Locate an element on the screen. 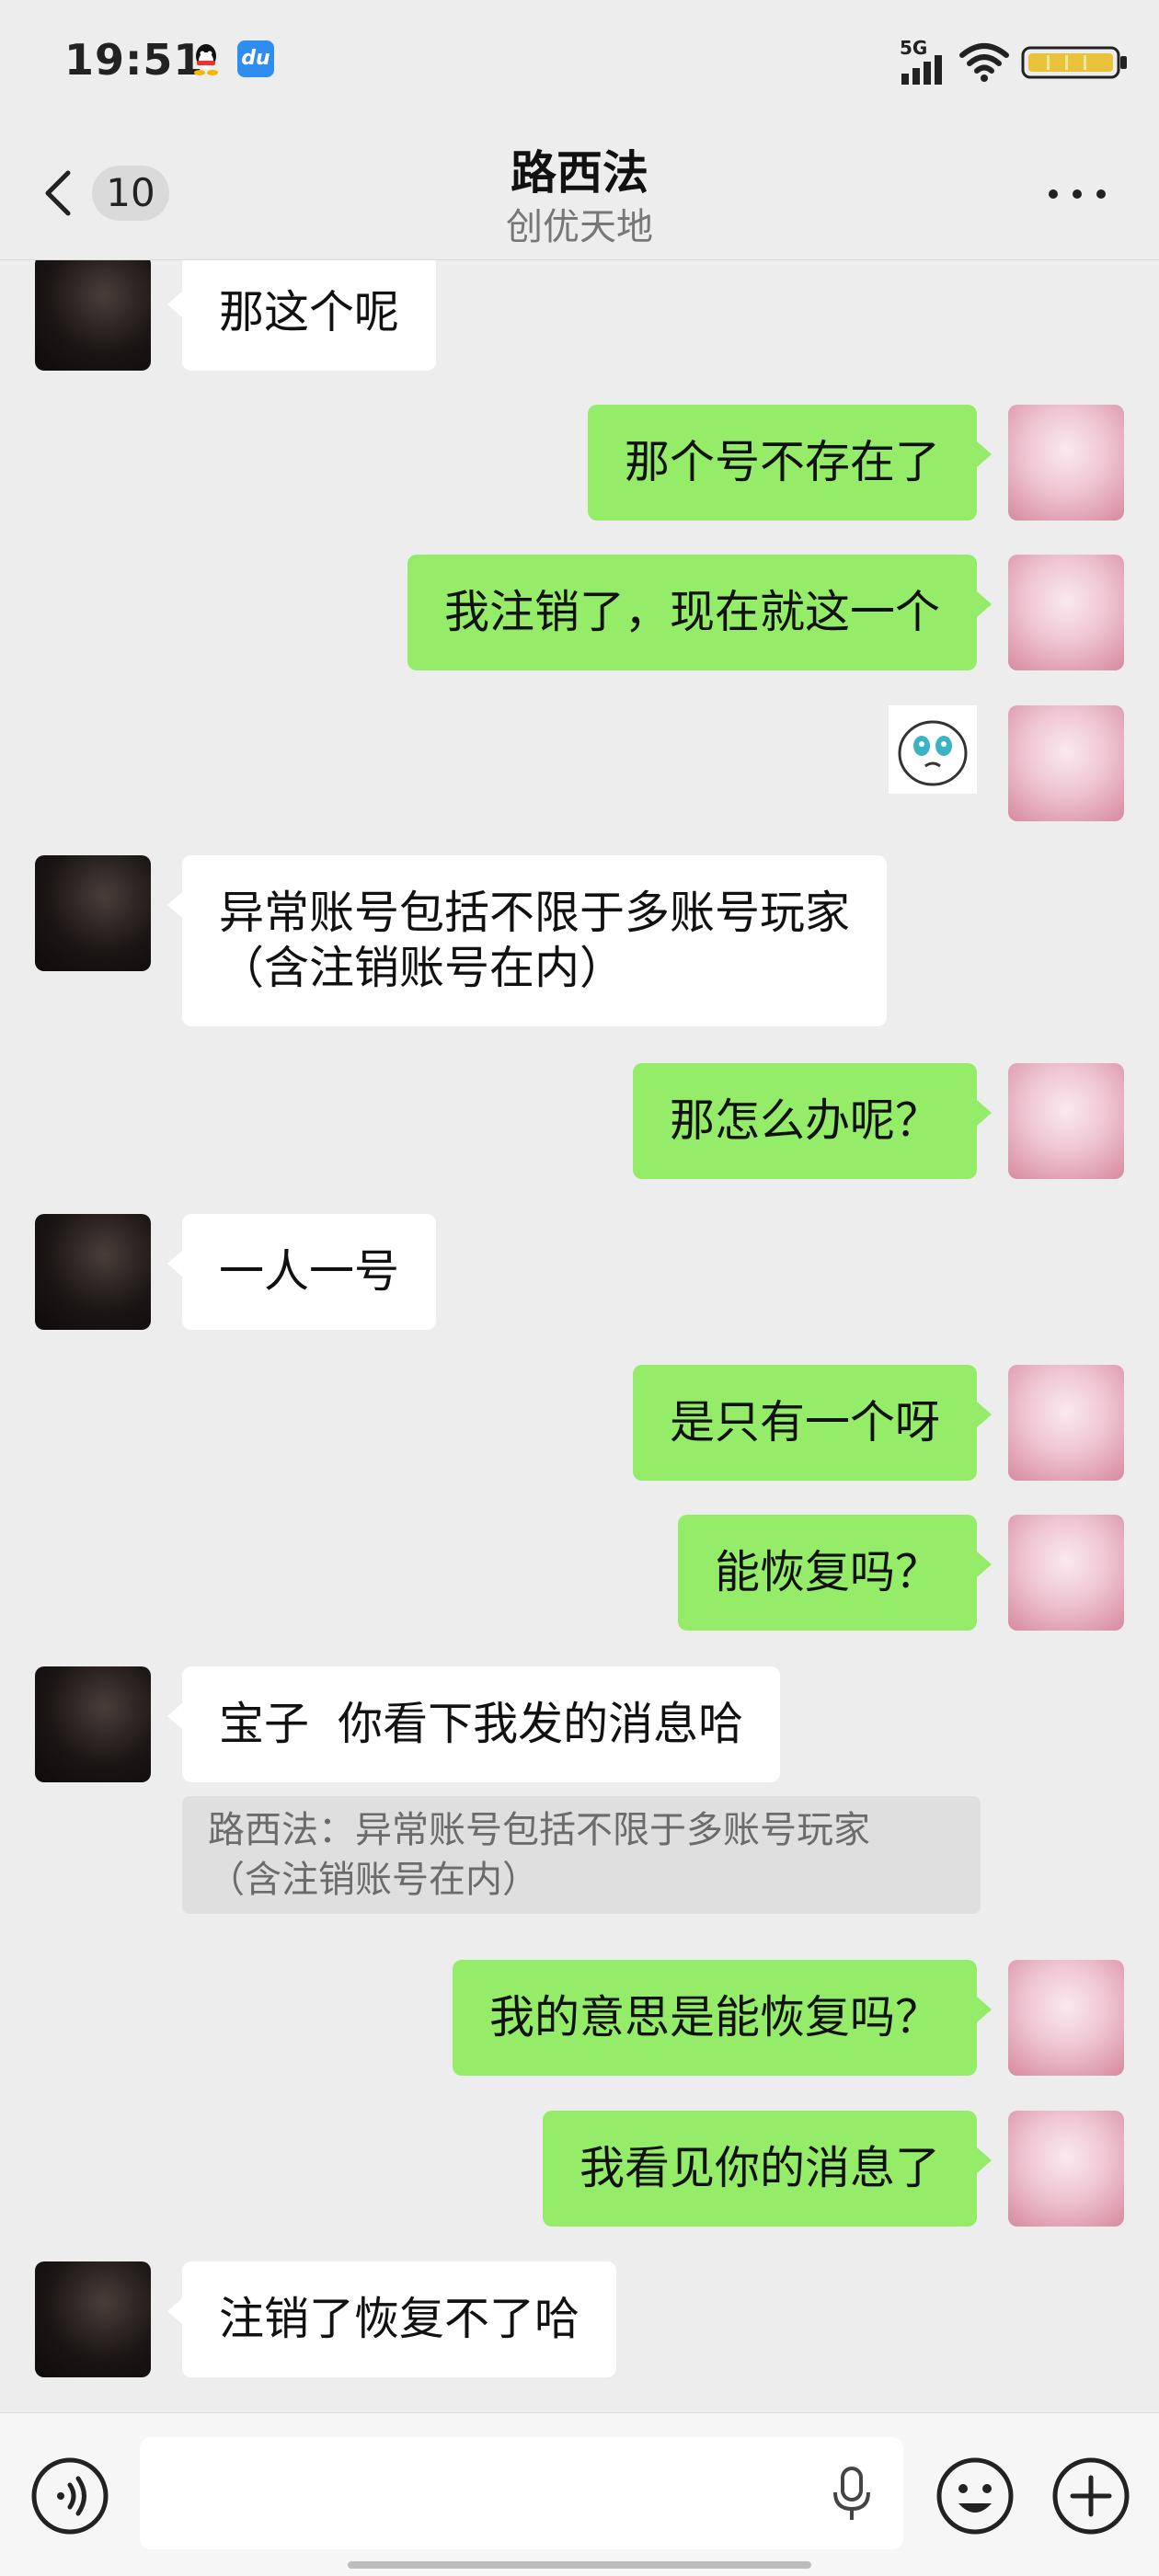 This screenshot has width=1159, height=2576. chat-subtitle: 创优天地 is located at coordinates (579, 227).